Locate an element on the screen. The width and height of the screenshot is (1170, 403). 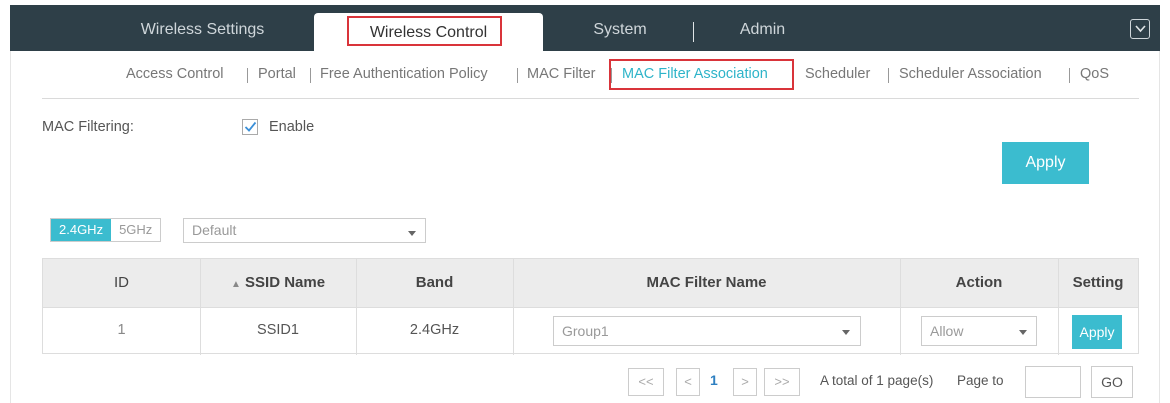
chevron-down-icon is located at coordinates (1140, 29).